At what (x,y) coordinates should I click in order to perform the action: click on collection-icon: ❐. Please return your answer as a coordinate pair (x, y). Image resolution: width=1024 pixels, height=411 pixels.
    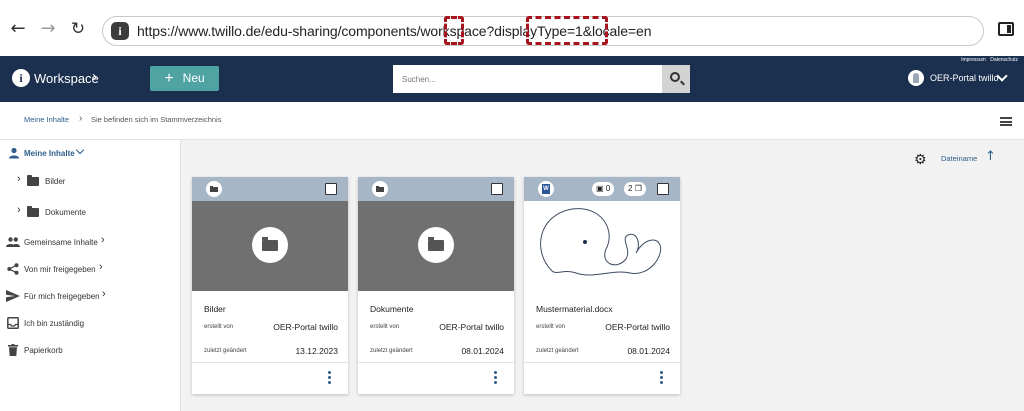
    Looking at the image, I should click on (638, 188).